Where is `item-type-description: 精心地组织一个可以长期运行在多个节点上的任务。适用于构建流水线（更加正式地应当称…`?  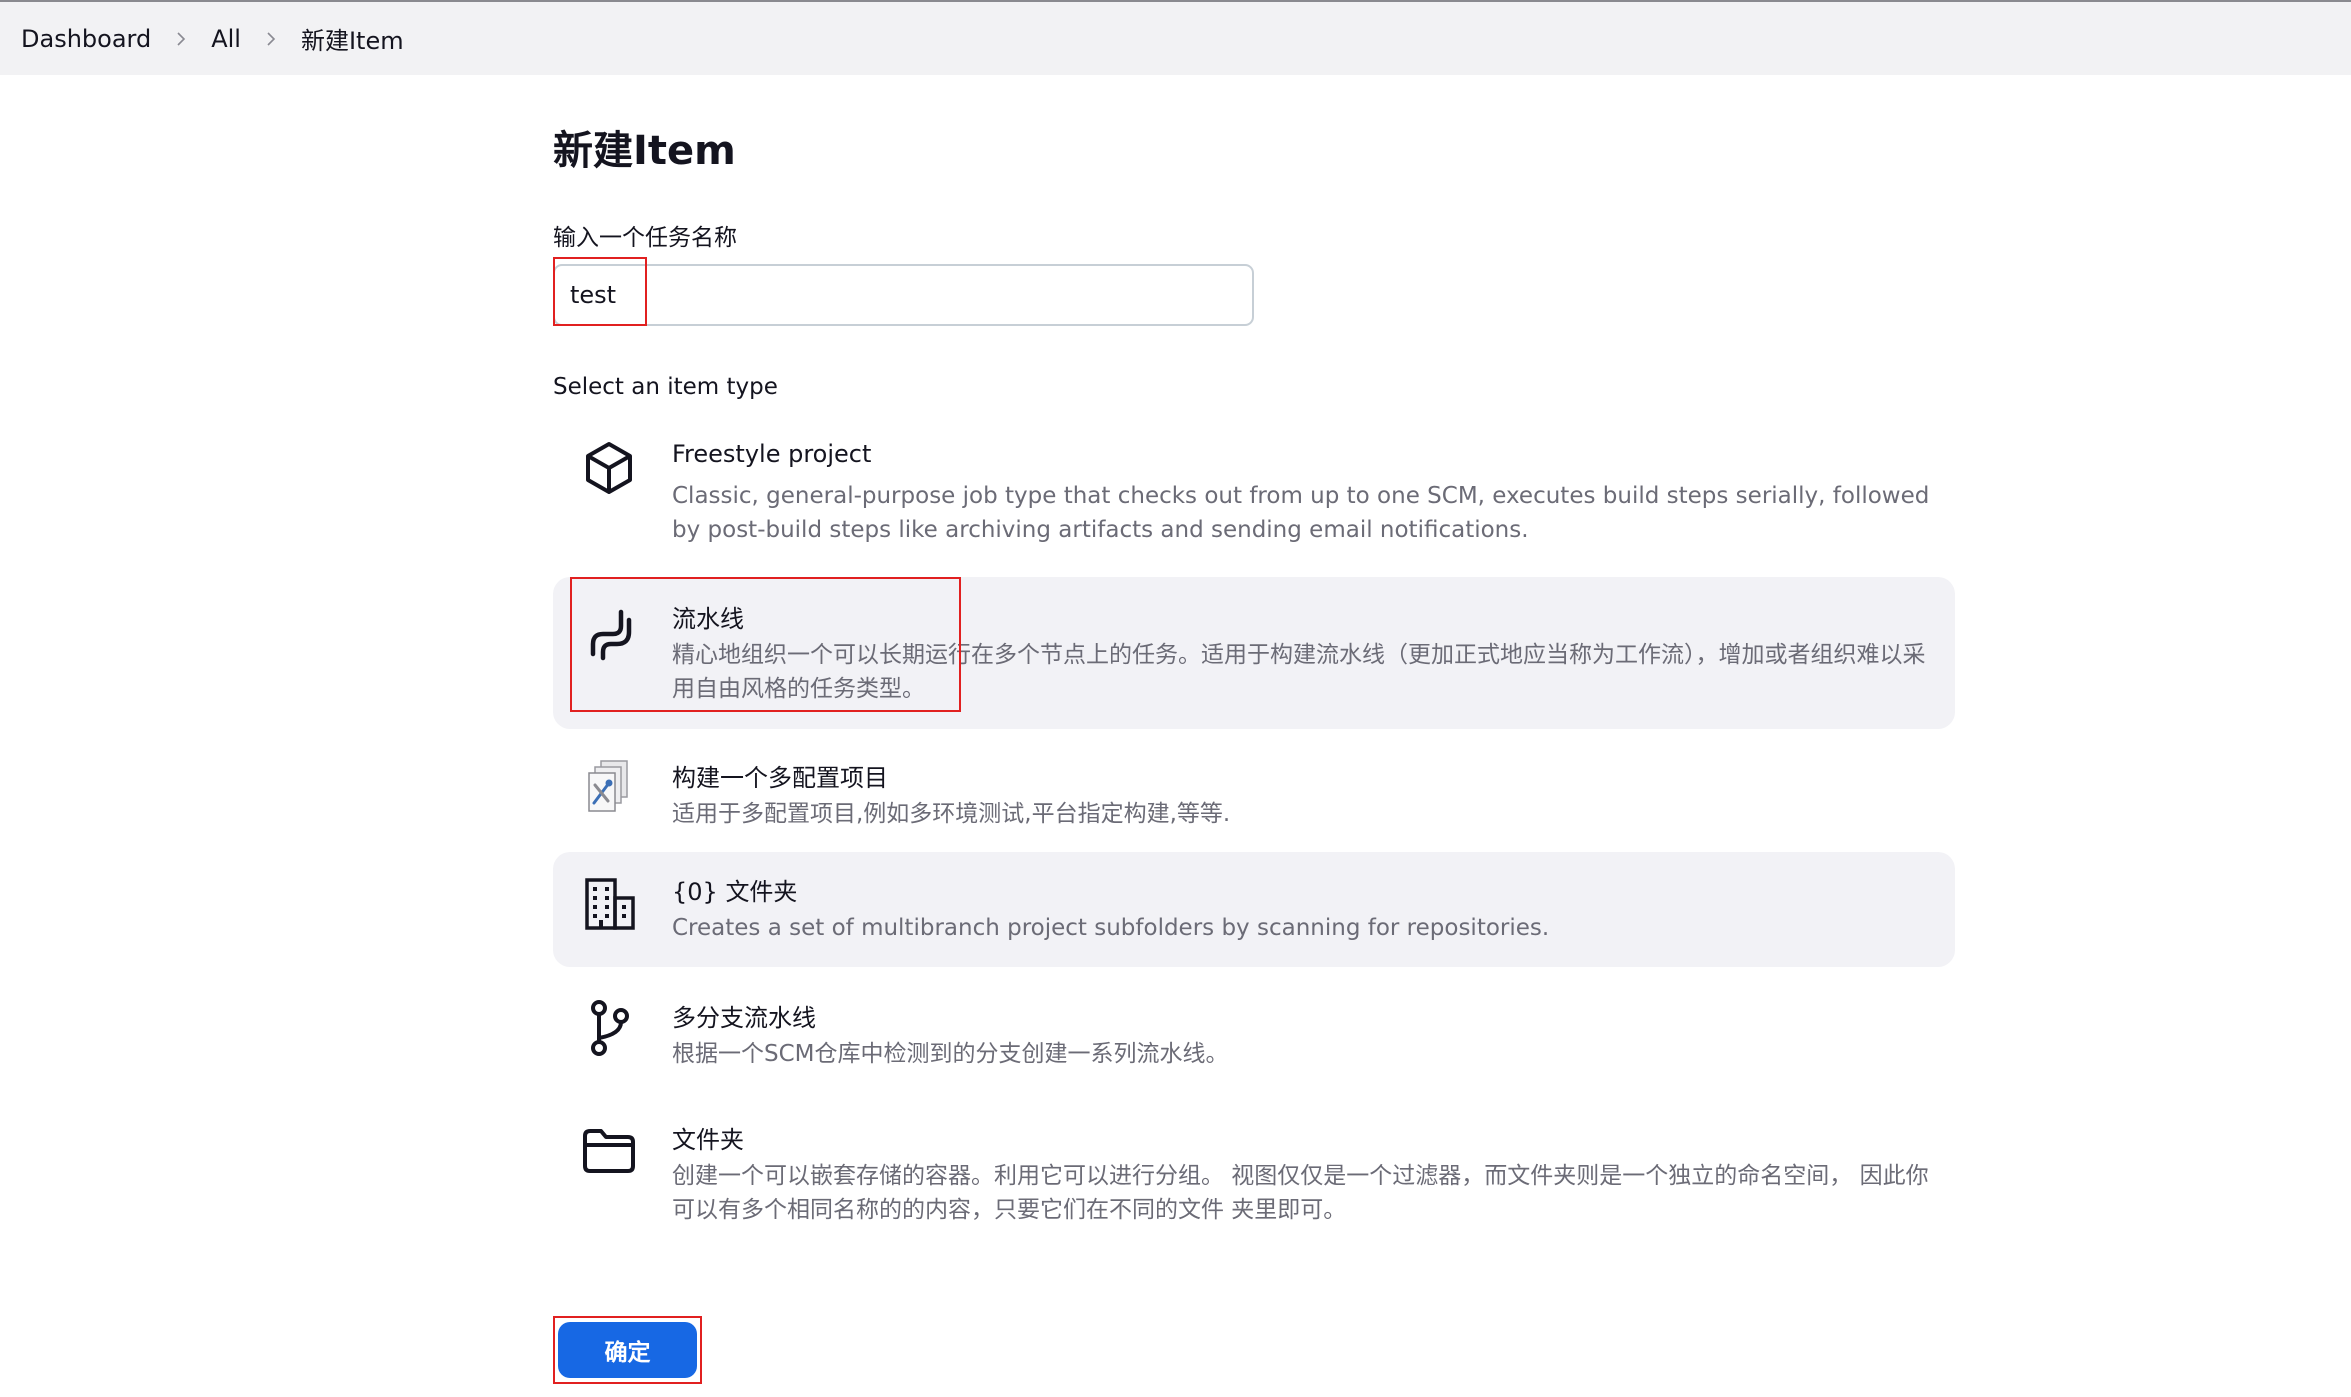 item-type-description: 精心地组织一个可以长期运行在多个节点上的任务。适用于构建流水线（更加正式地应当称… is located at coordinates (1299, 672).